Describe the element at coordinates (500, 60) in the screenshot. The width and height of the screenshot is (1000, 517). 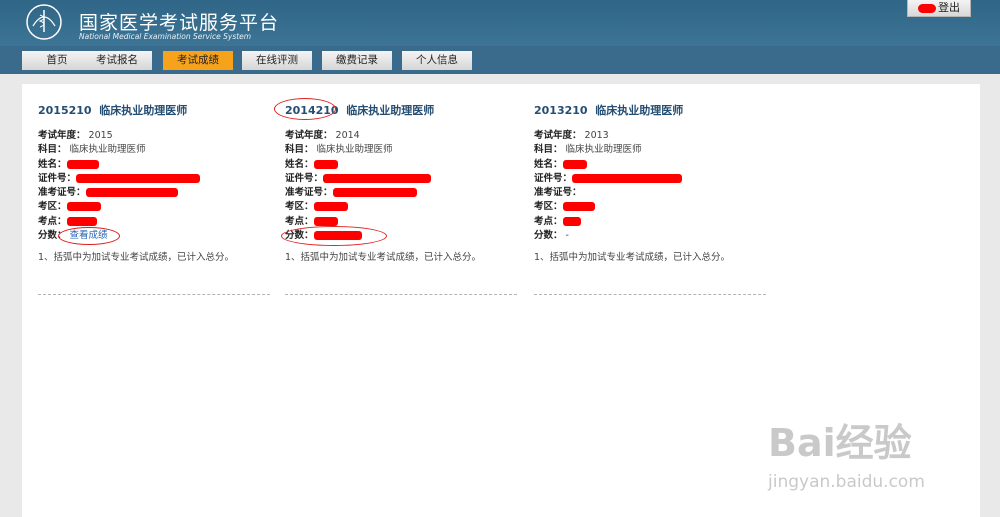
I see `main-nav: 首页 考试报名 考试成绩 在线评测 缴费记录 个人信息` at that location.